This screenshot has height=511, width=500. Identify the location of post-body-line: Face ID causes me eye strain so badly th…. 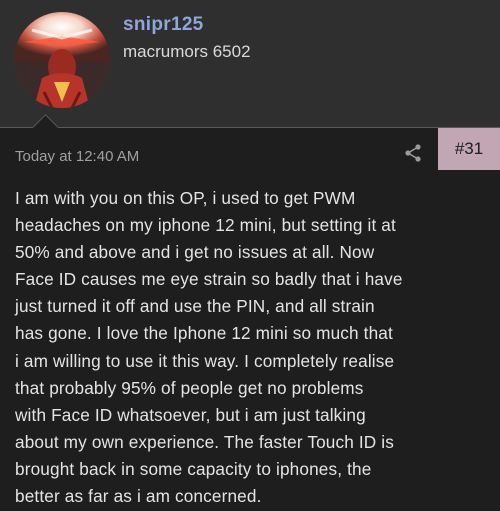
(209, 279).